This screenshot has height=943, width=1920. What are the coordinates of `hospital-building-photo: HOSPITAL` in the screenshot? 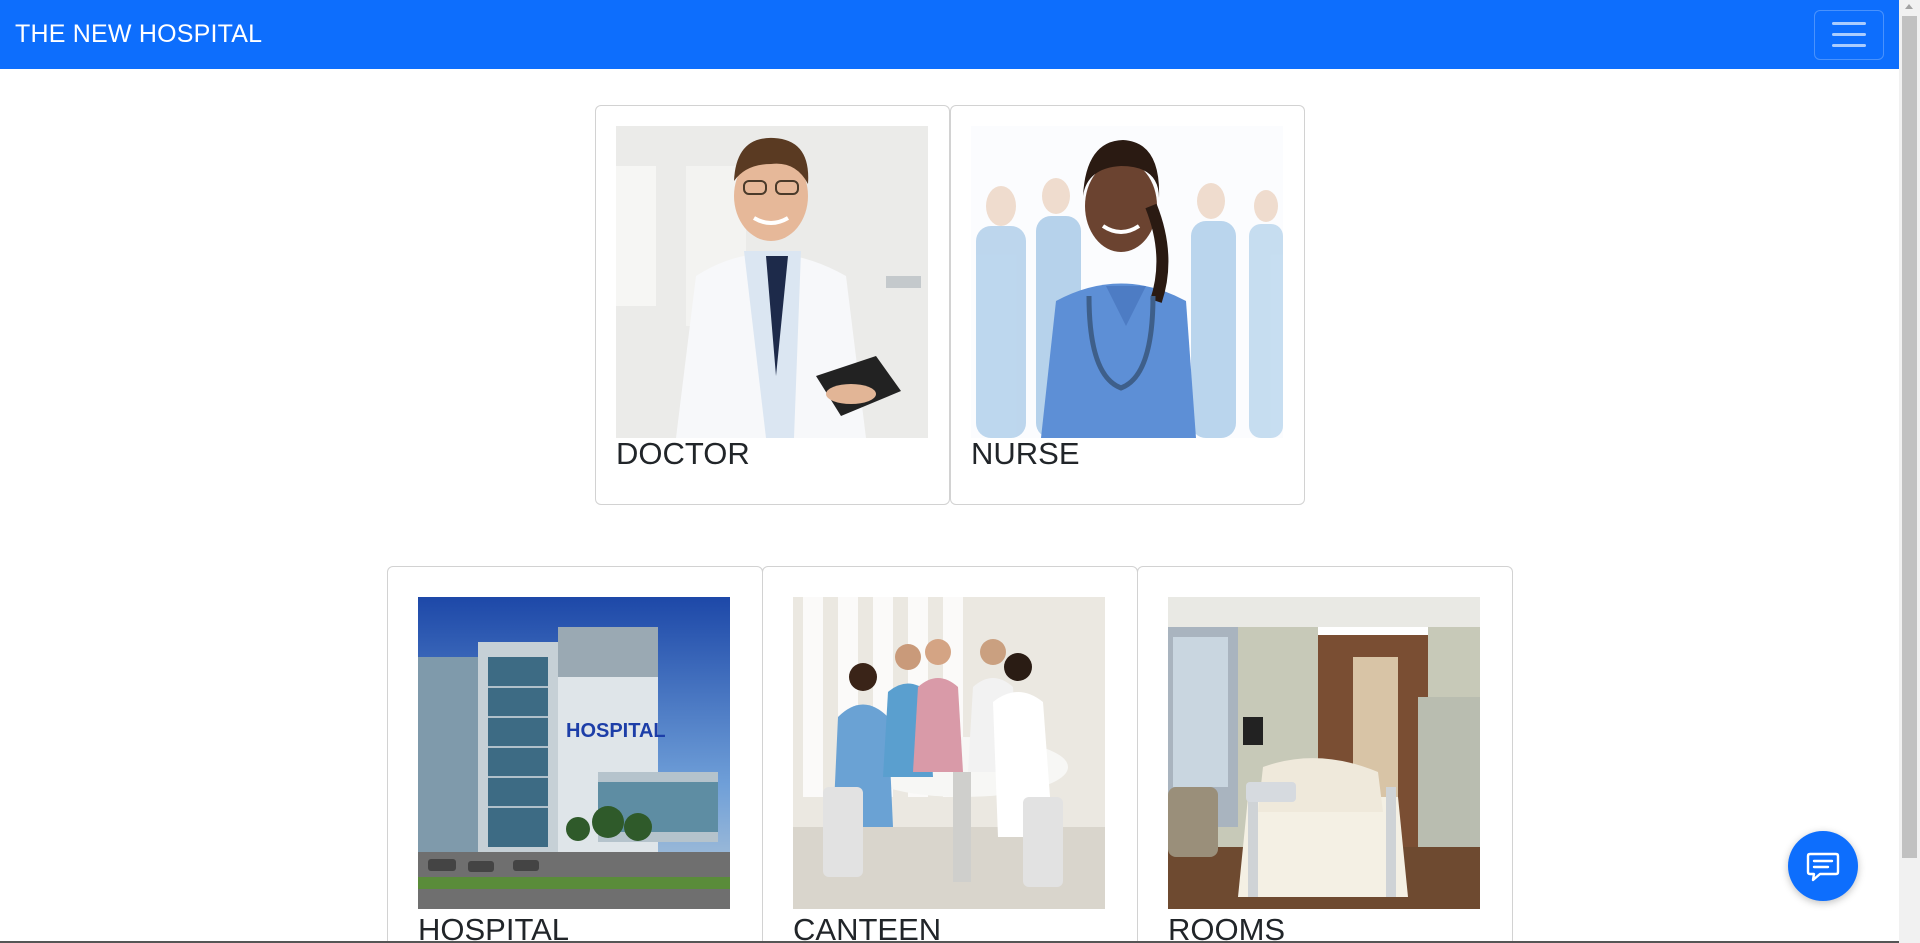 It's located at (574, 753).